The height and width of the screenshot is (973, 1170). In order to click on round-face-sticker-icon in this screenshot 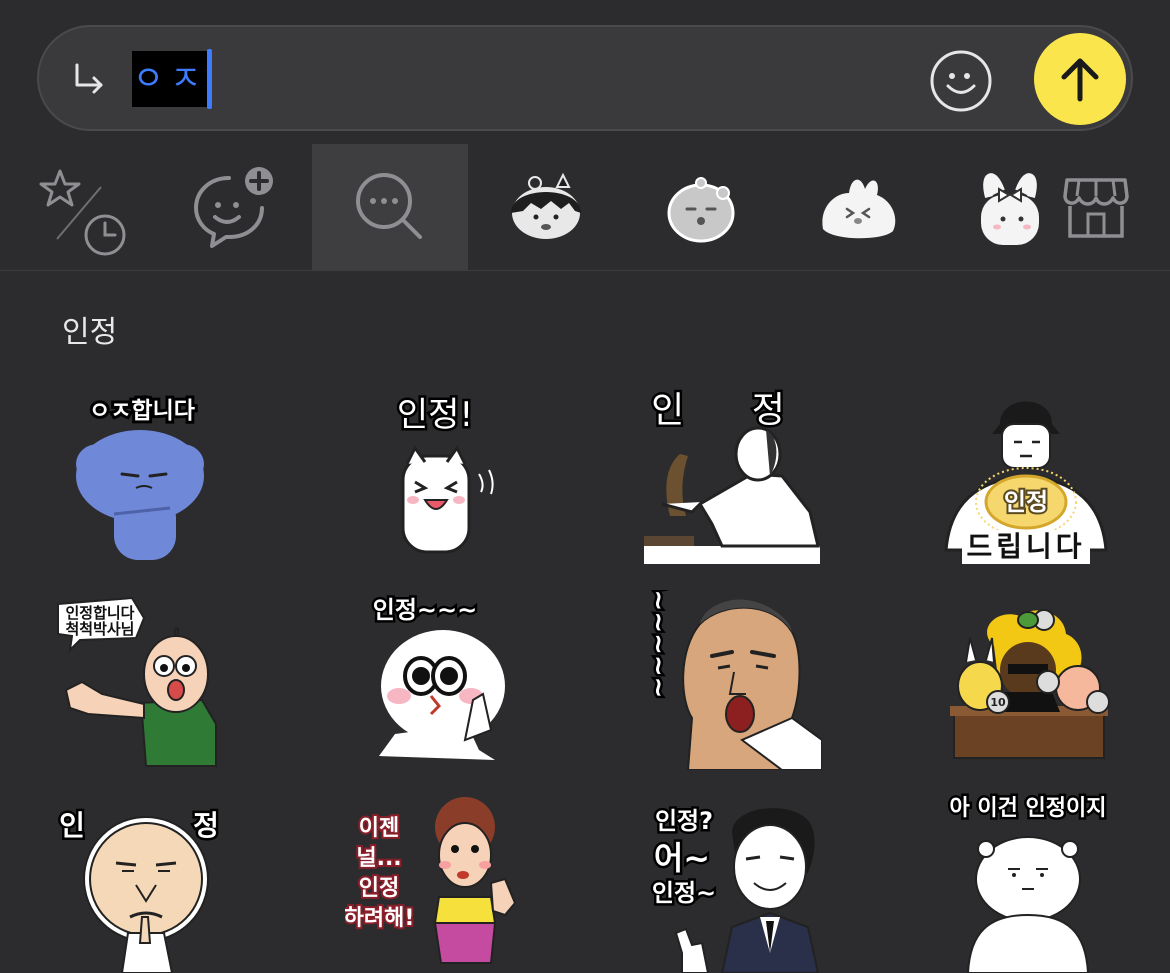, I will do `click(701, 210)`.